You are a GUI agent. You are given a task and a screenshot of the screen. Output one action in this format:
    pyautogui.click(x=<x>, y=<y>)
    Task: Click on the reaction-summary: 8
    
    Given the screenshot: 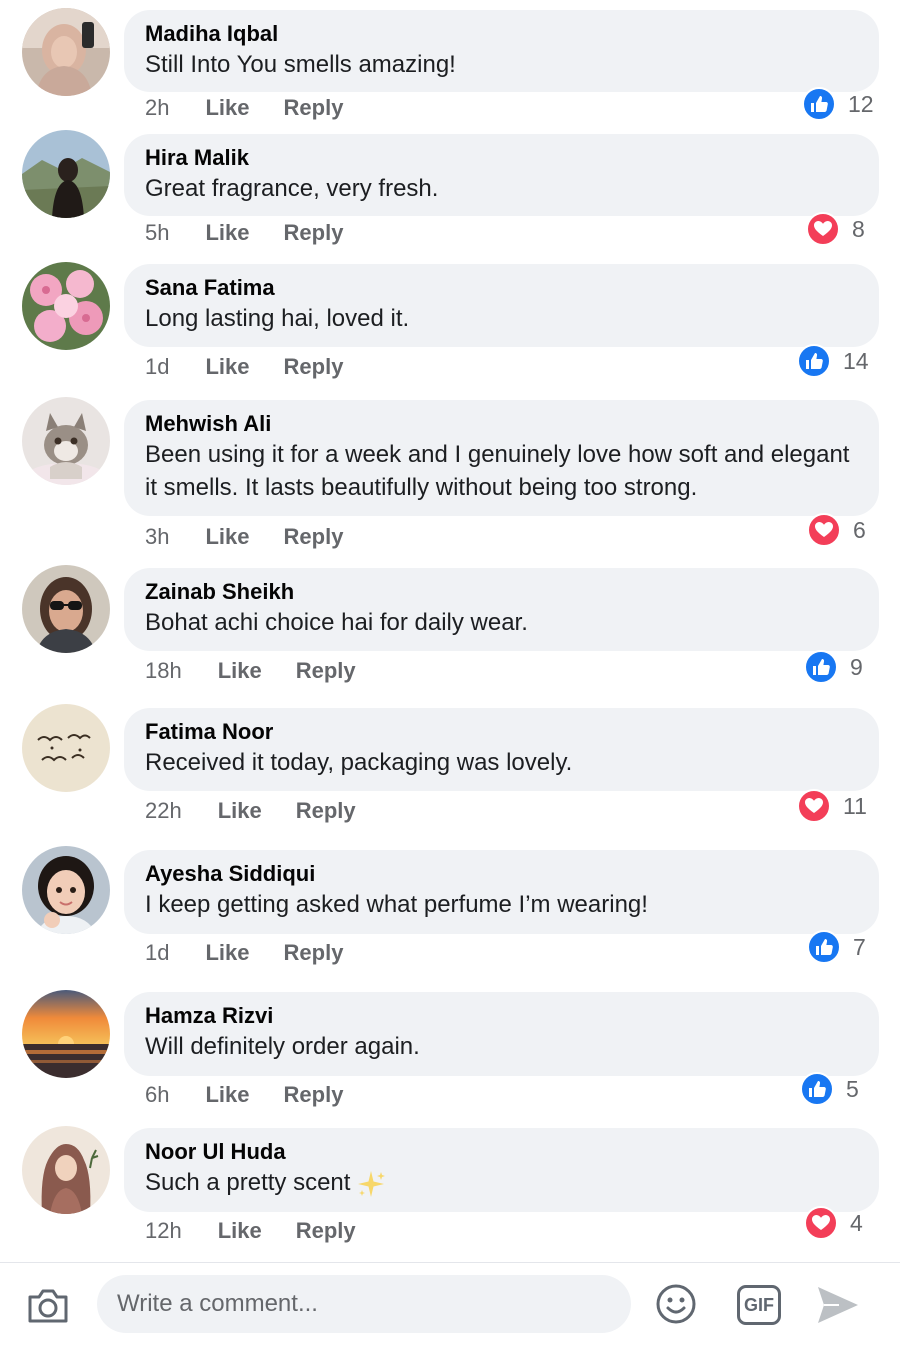 What is the action you would take?
    pyautogui.click(x=835, y=229)
    